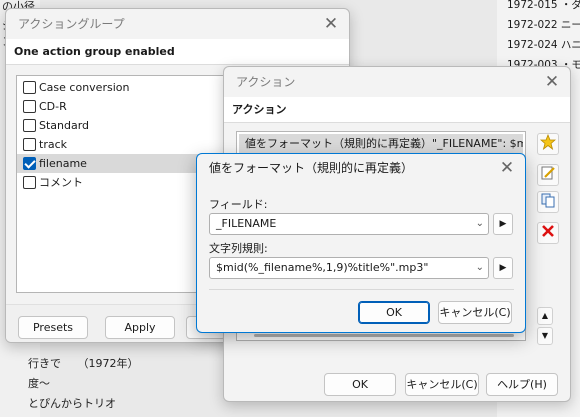 This screenshot has width=580, height=417. What do you see at coordinates (53, 327) in the screenshot?
I see `presets-button: Presets` at bounding box center [53, 327].